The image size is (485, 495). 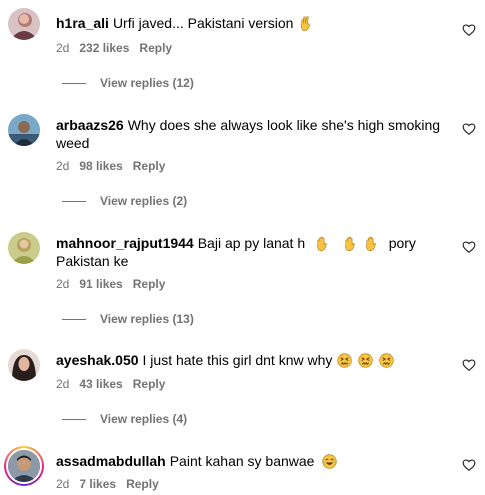 What do you see at coordinates (111, 461) in the screenshot?
I see `username-link: assadmabdullah` at bounding box center [111, 461].